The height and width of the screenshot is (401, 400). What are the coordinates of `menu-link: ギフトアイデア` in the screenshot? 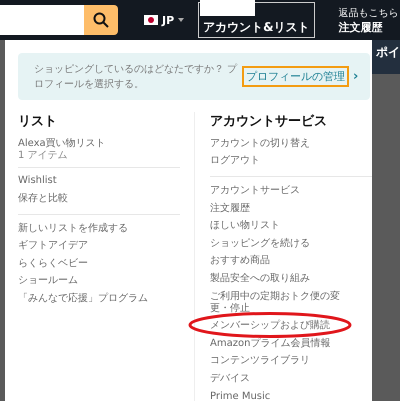 It's located at (88, 246).